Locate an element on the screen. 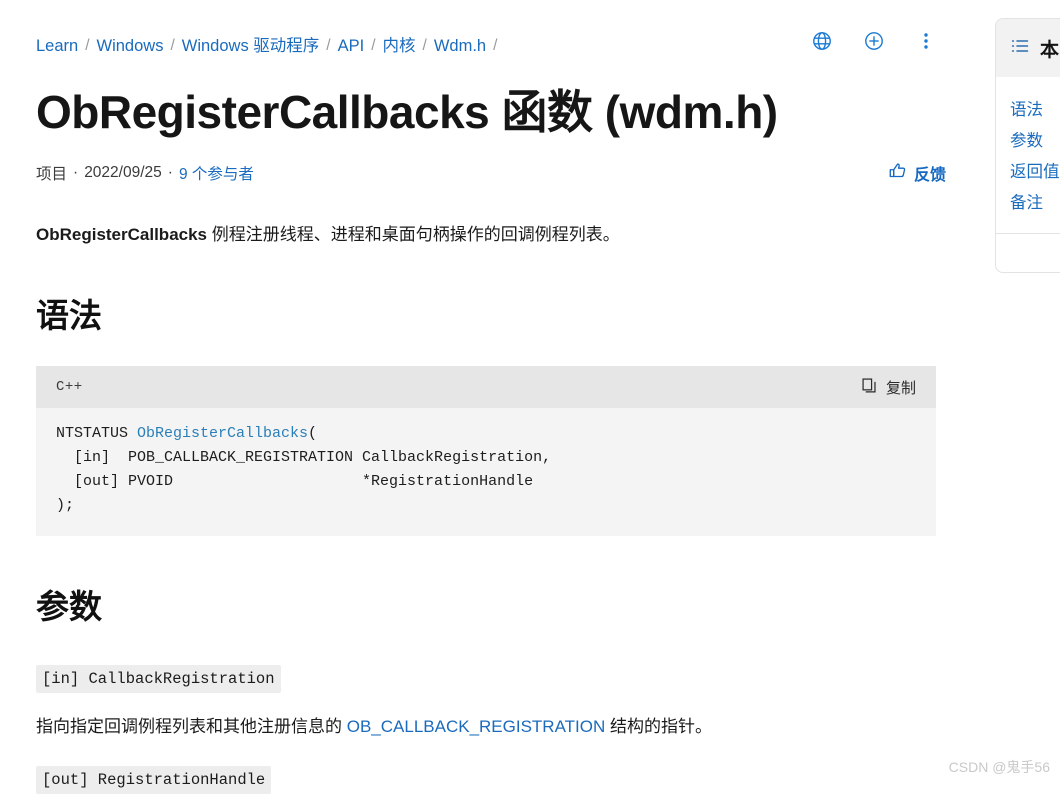 This screenshot has height=794, width=1060. toc-title: 本 is located at coordinates (1050, 50).